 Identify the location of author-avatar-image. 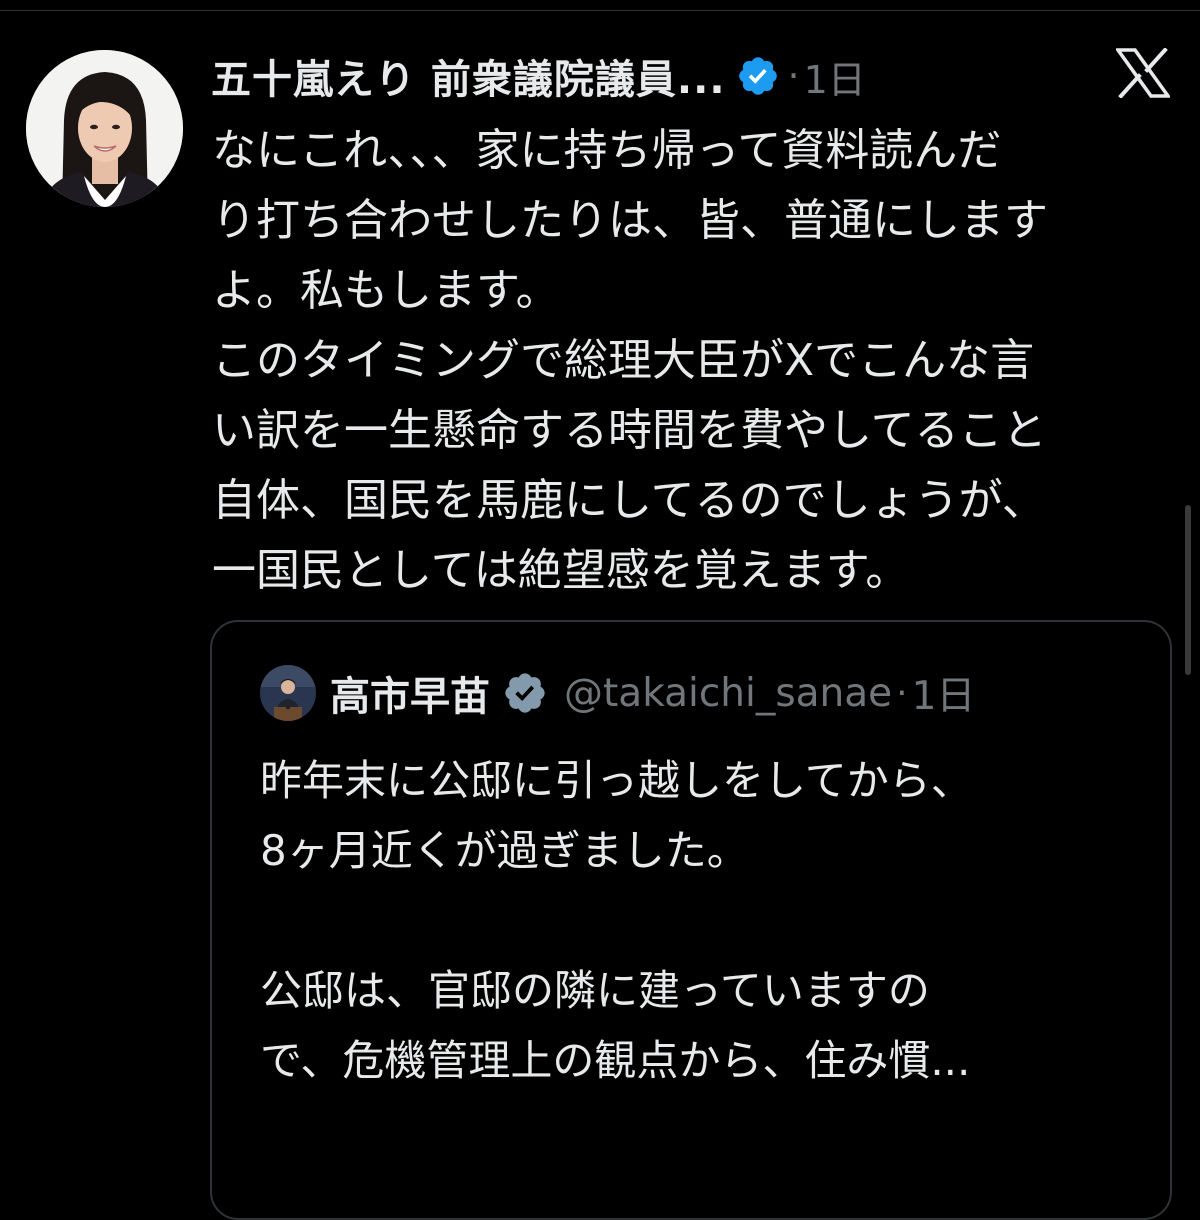
(104, 128).